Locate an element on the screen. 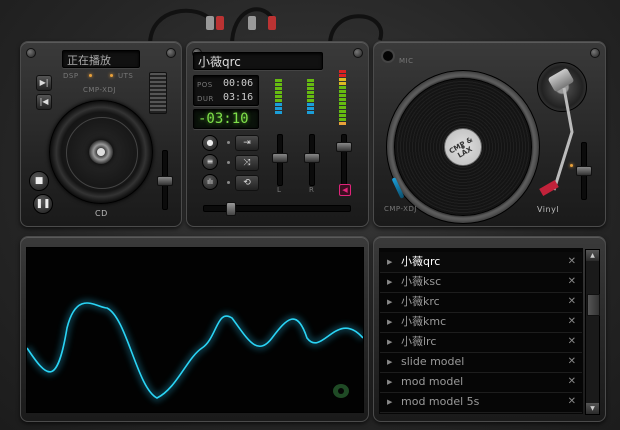 This screenshot has width=620, height=430. single-loop-button: ⇥ is located at coordinates (247, 143).